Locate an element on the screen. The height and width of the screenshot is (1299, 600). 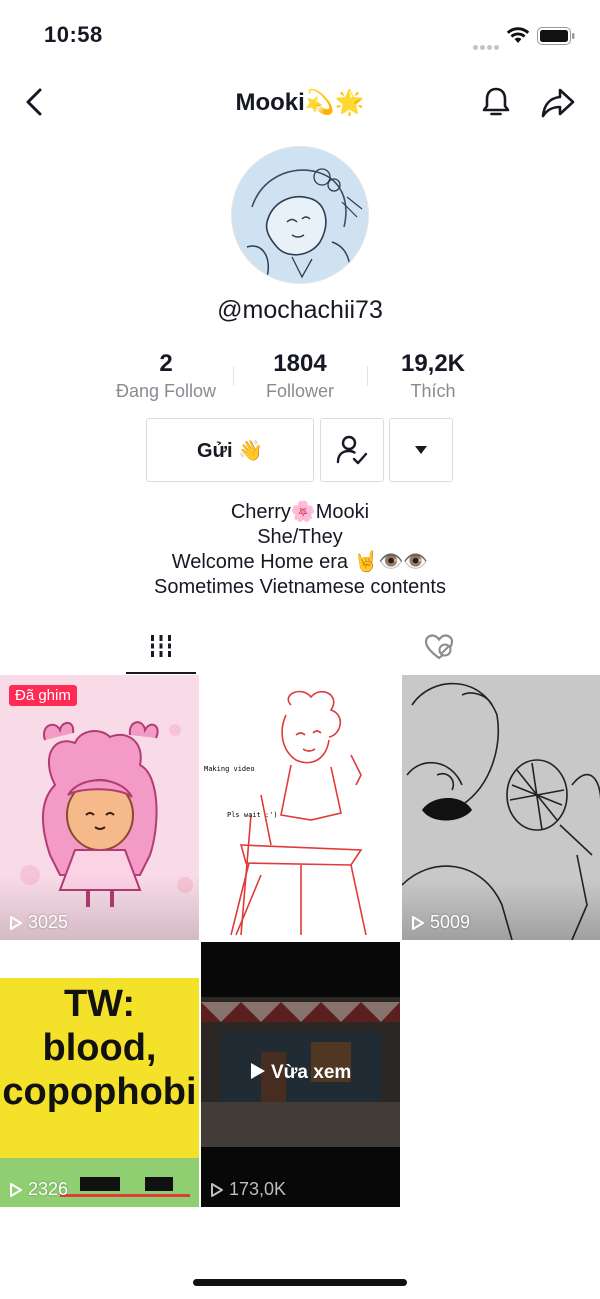
signal-icon is located at coordinates (487, 46).